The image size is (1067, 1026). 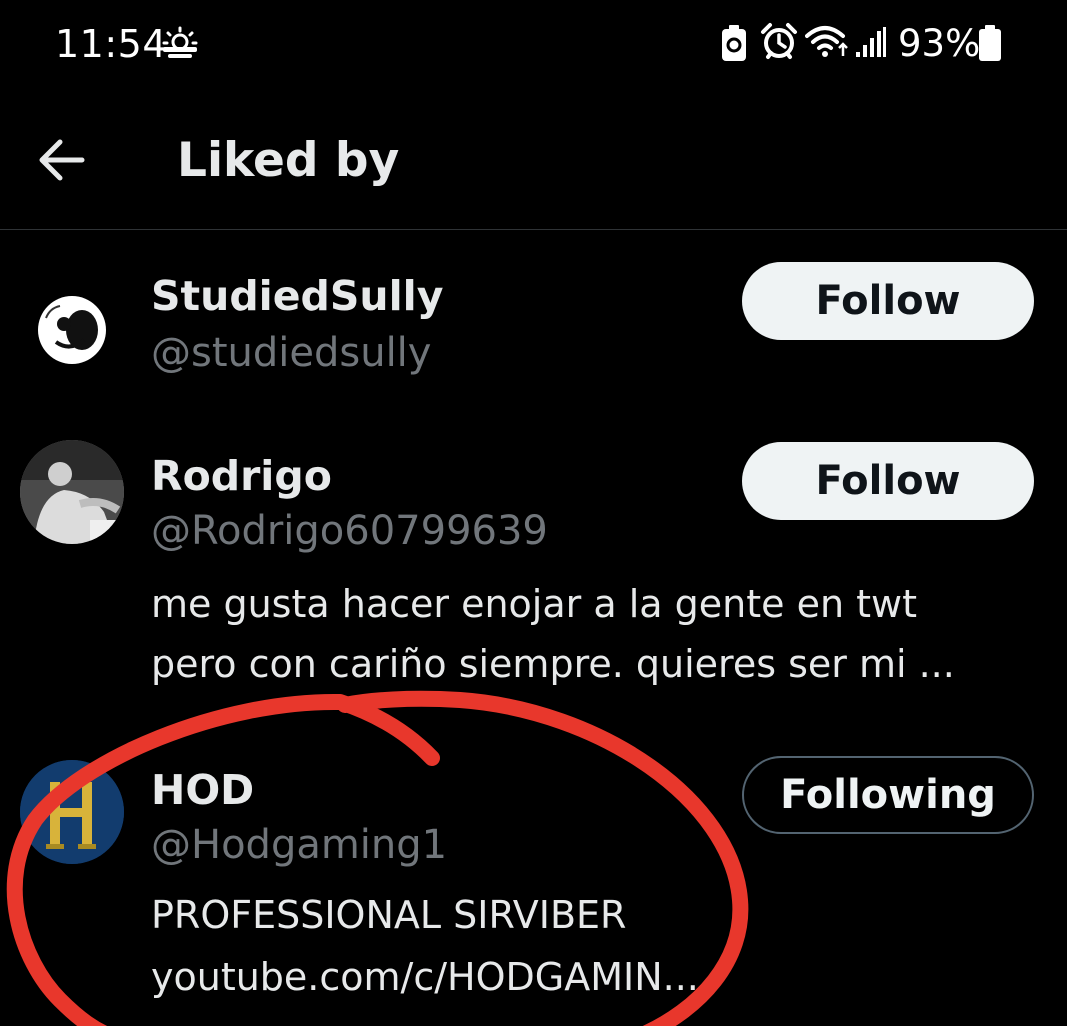 I want to click on user-bio-line: me gusta hacer enojar a la gente en twt, so click(x=534, y=604).